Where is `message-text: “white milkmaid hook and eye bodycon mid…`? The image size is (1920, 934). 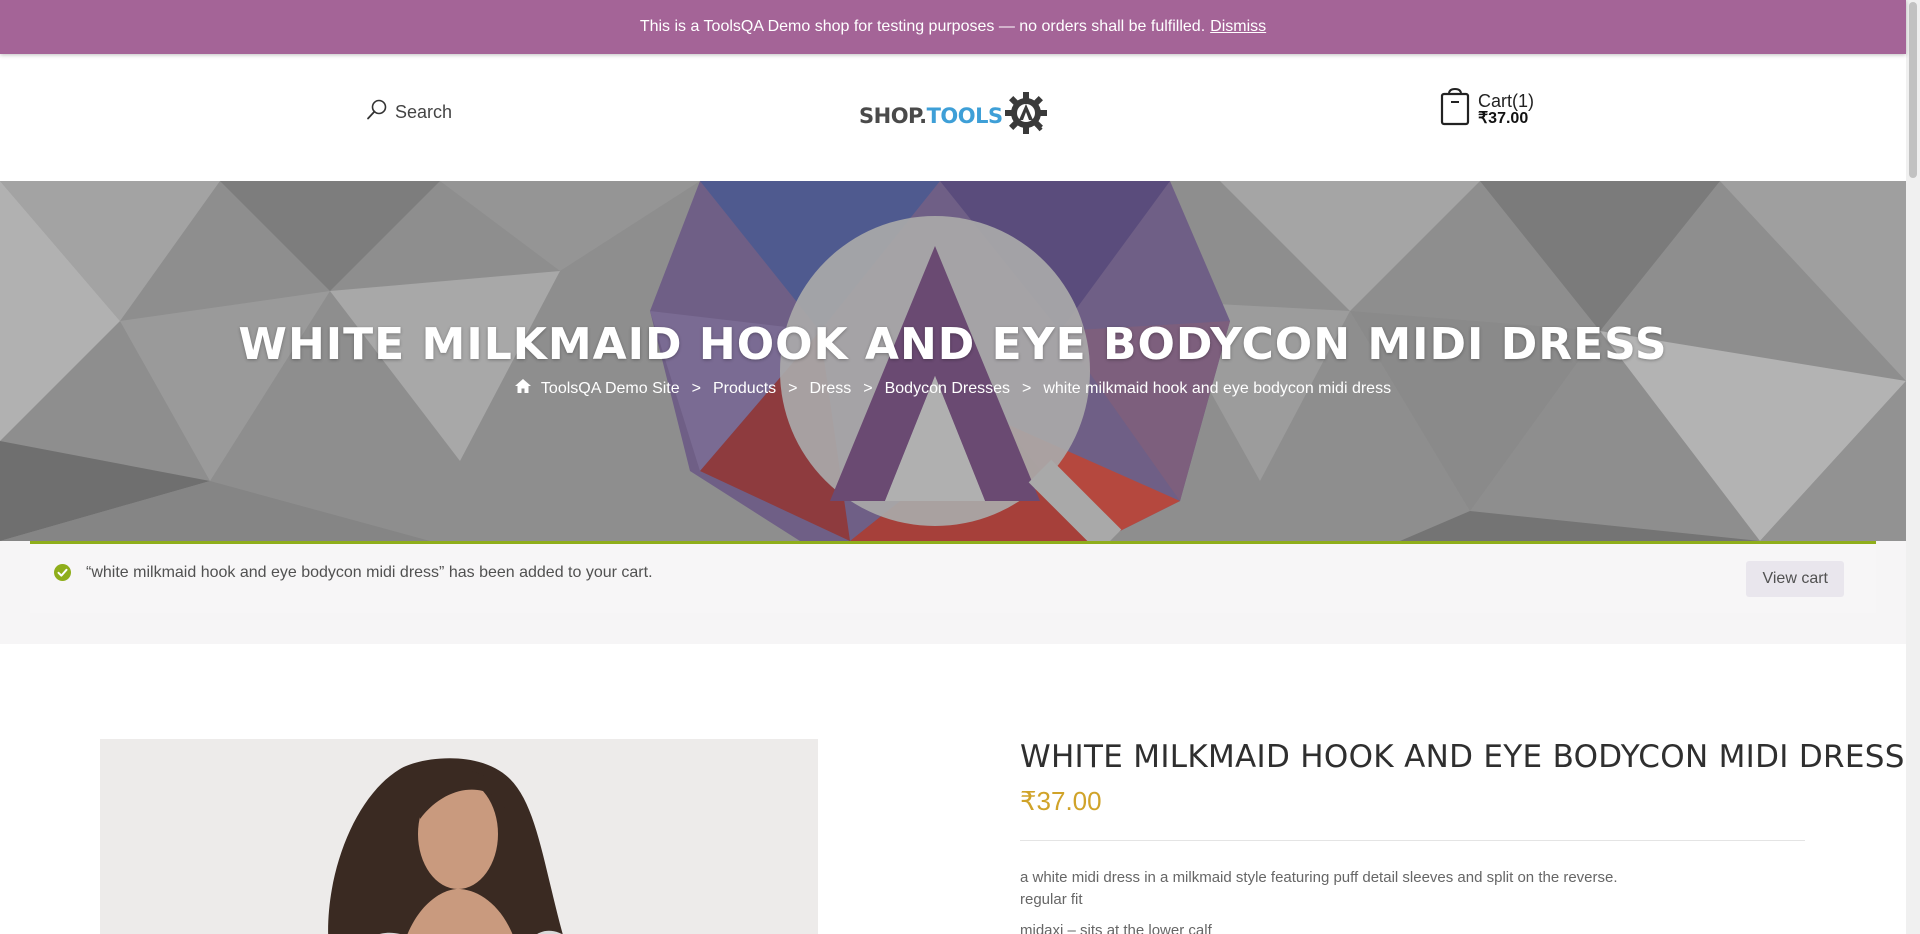 message-text: “white milkmaid hook and eye bodycon mid… is located at coordinates (369, 572).